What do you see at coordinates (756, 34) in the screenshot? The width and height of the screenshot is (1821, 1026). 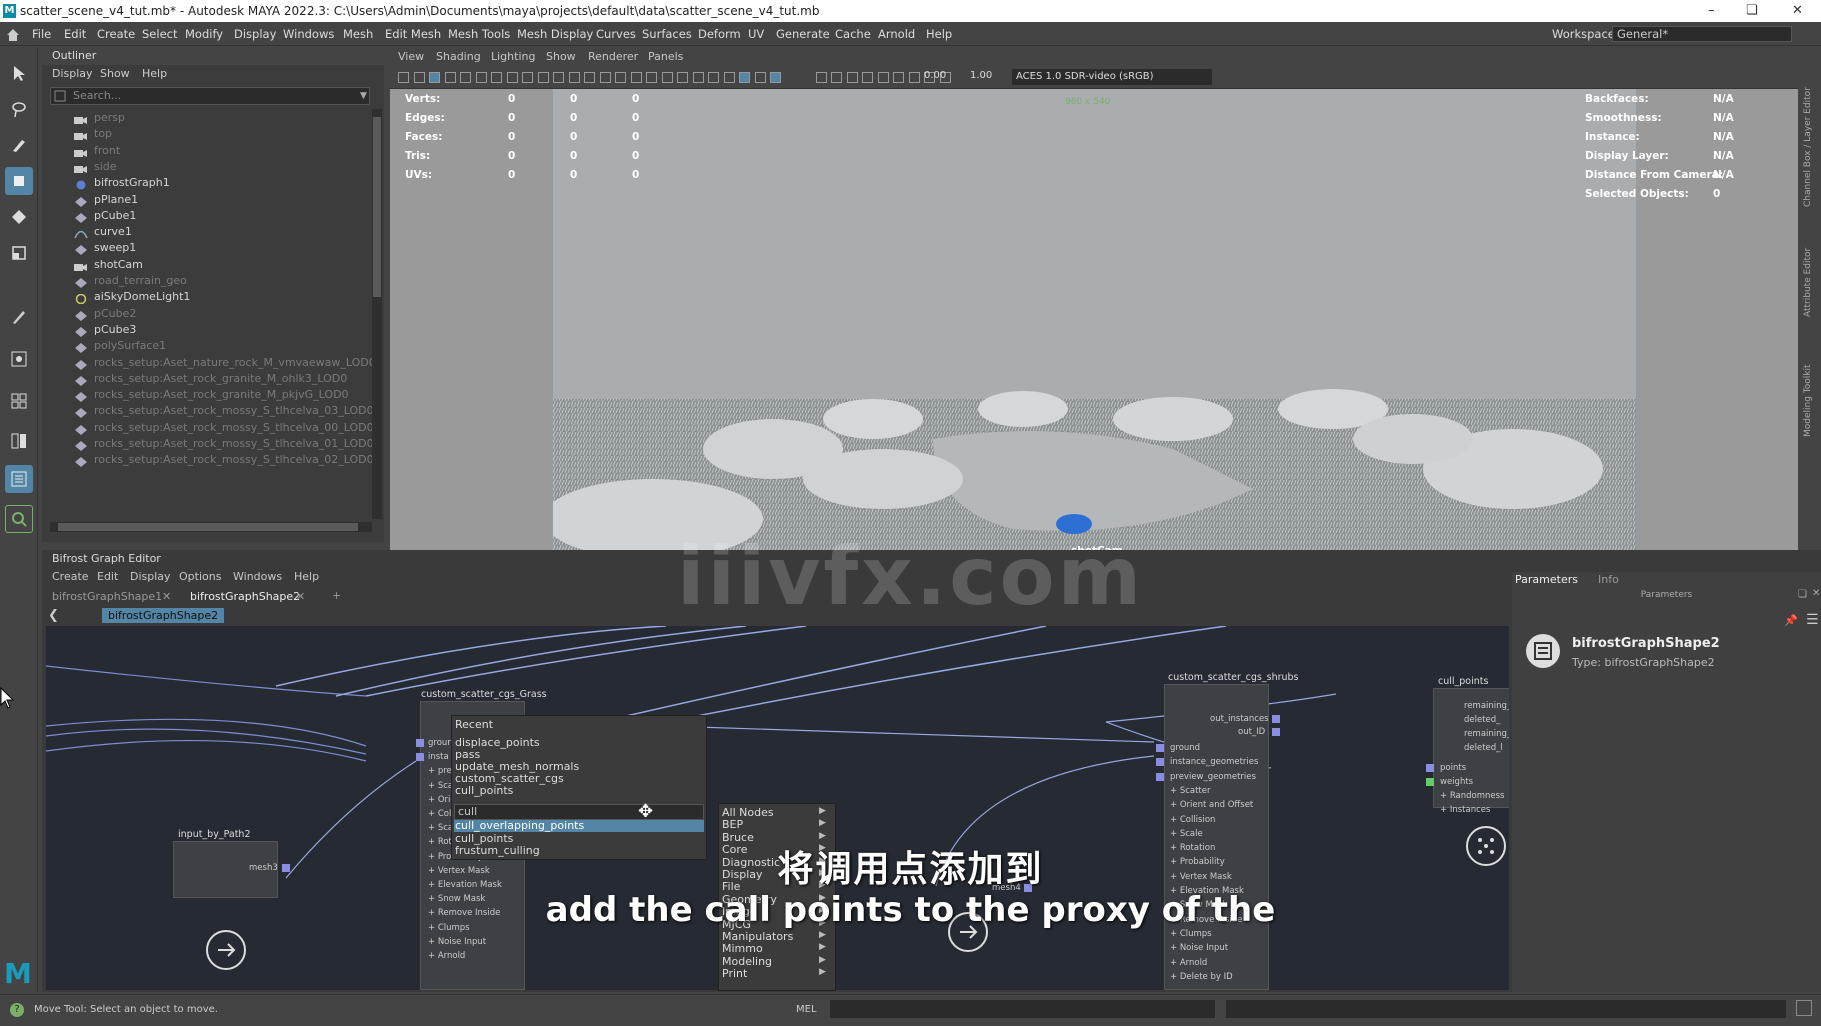 I see `menu-uv: UV` at bounding box center [756, 34].